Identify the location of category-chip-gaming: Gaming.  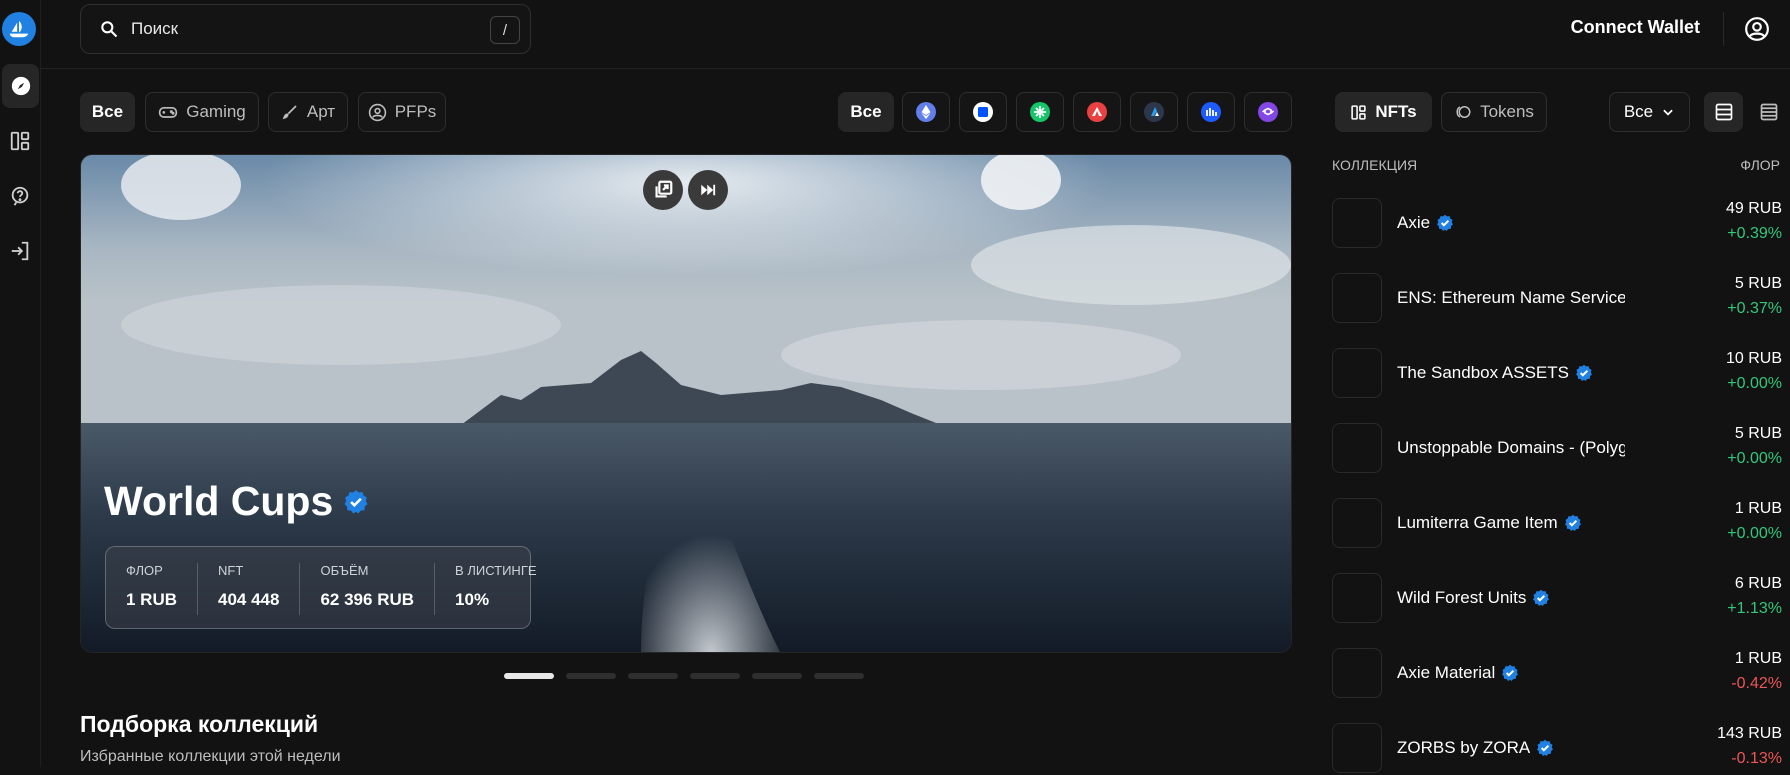
(202, 112).